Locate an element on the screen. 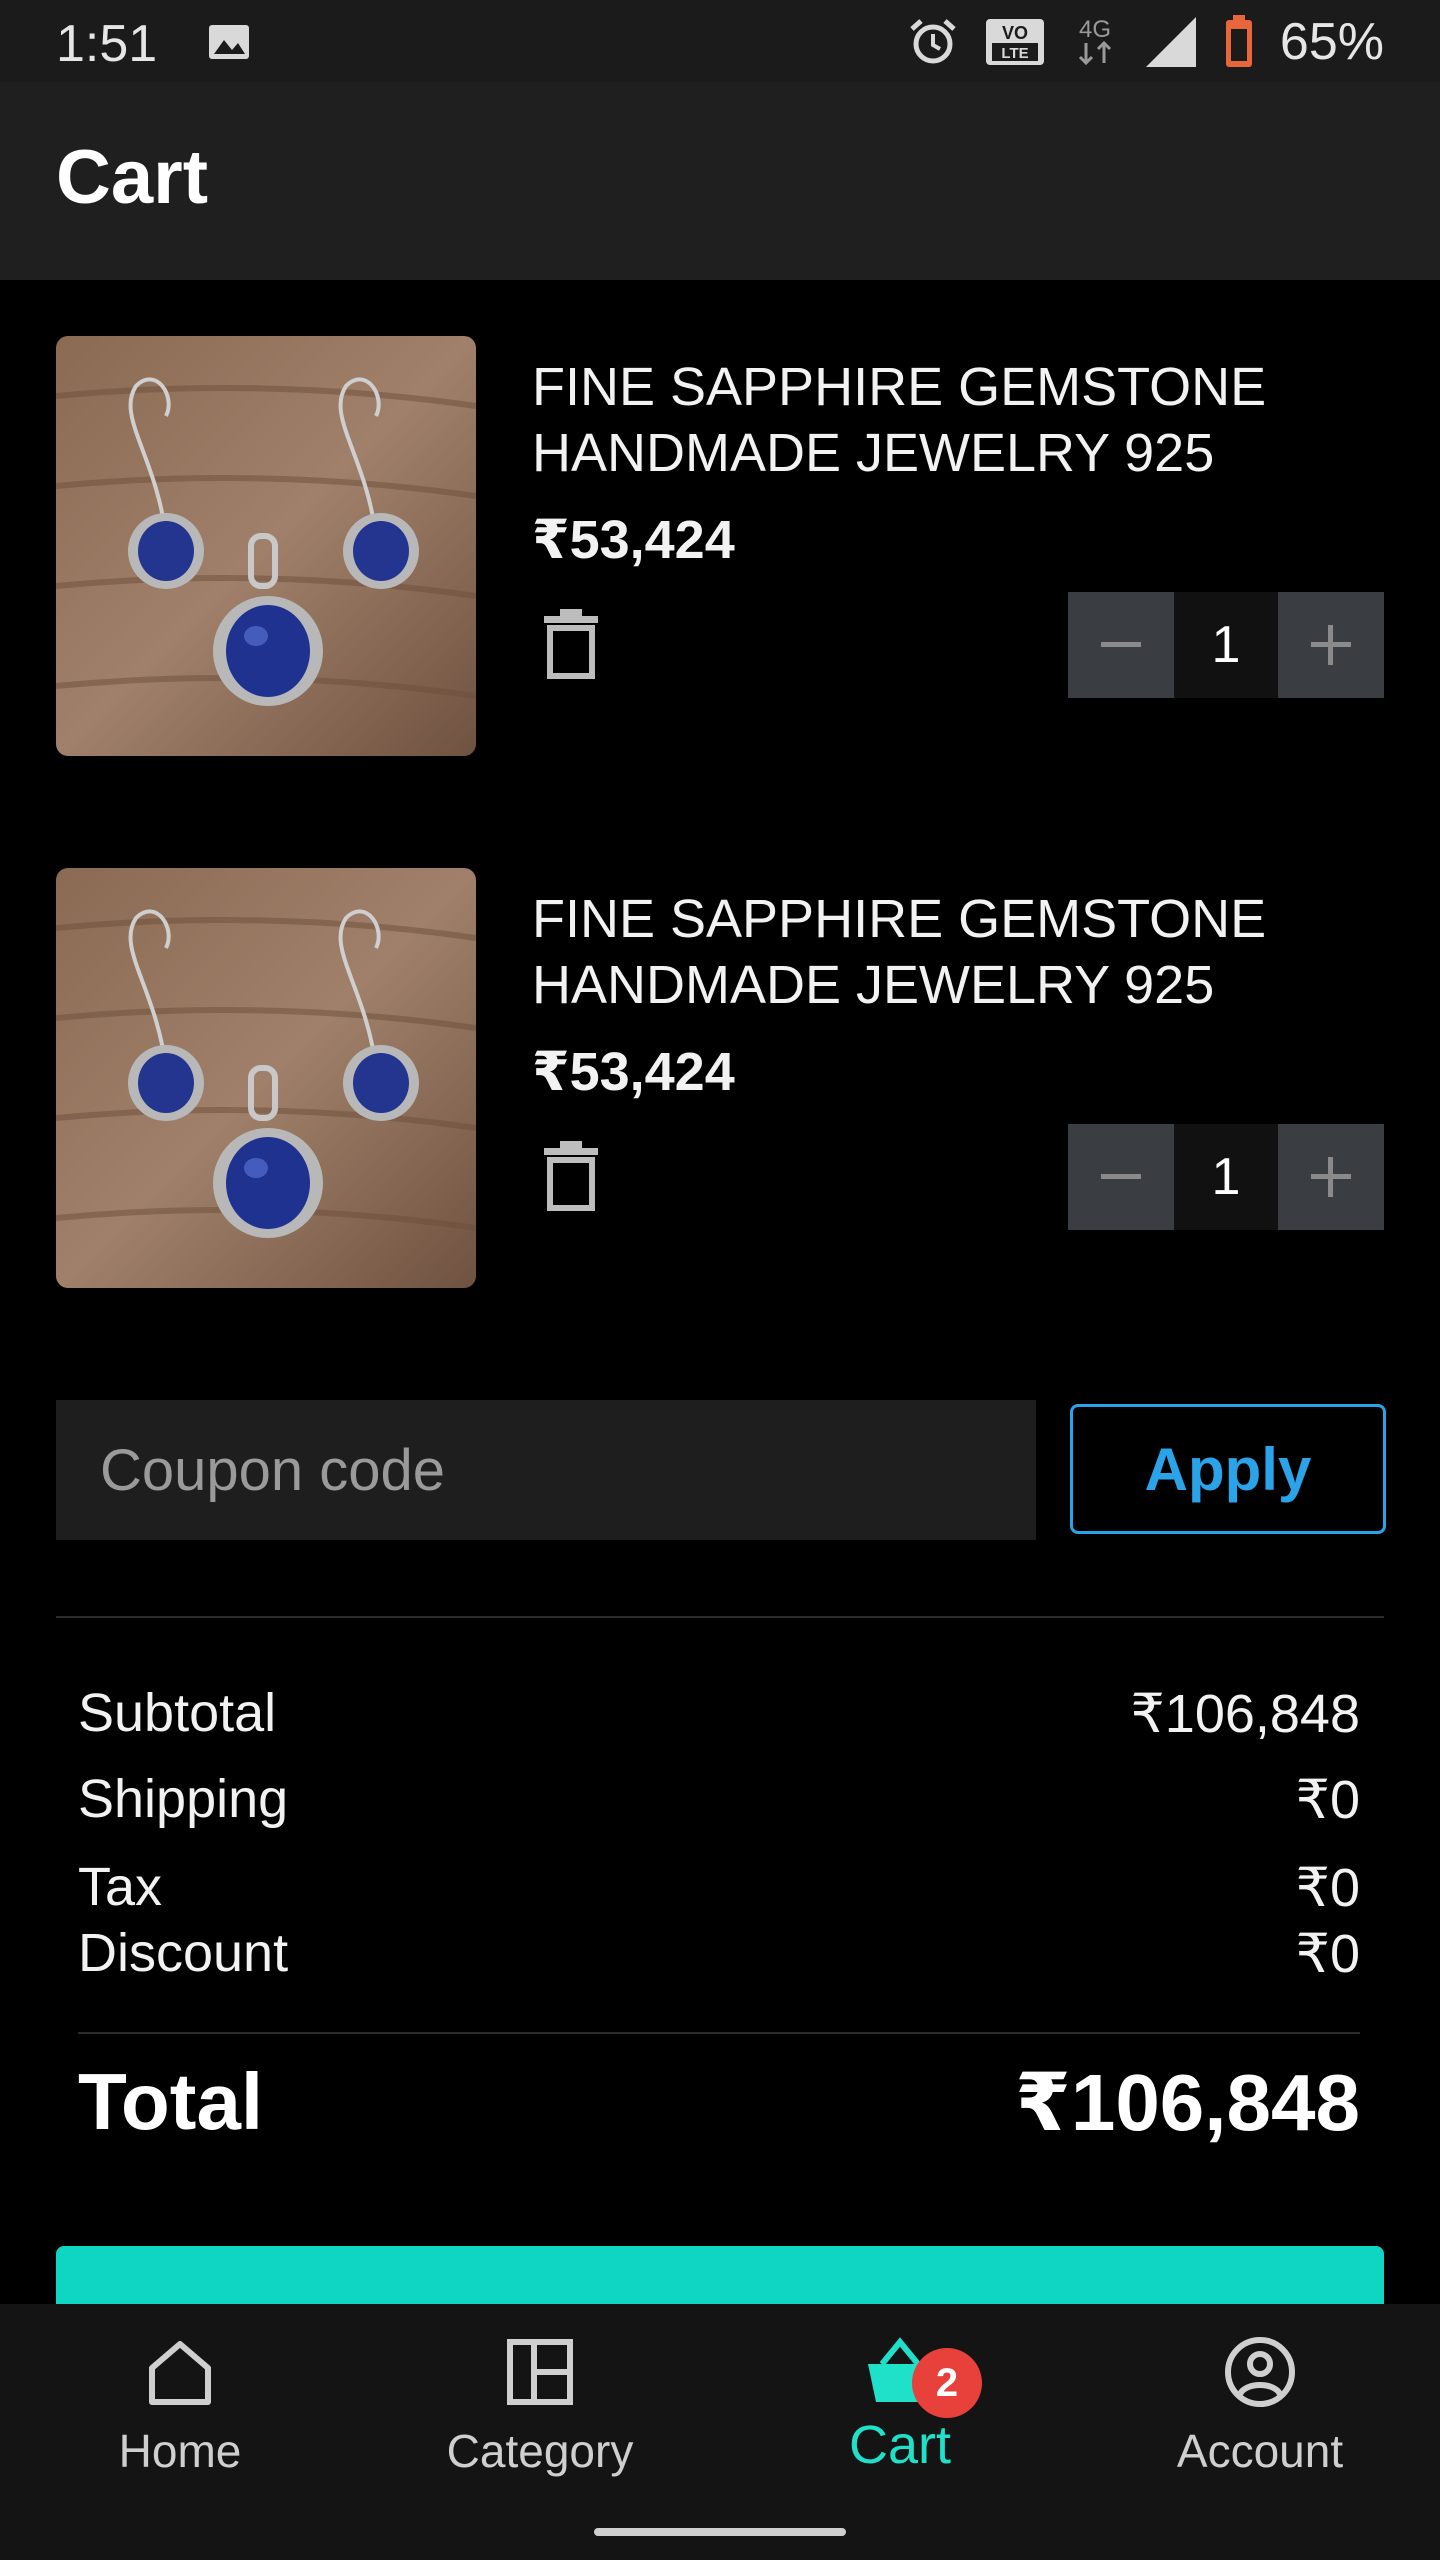 The height and width of the screenshot is (2560, 1440). nav-account: Account is located at coordinates (1260, 2424).